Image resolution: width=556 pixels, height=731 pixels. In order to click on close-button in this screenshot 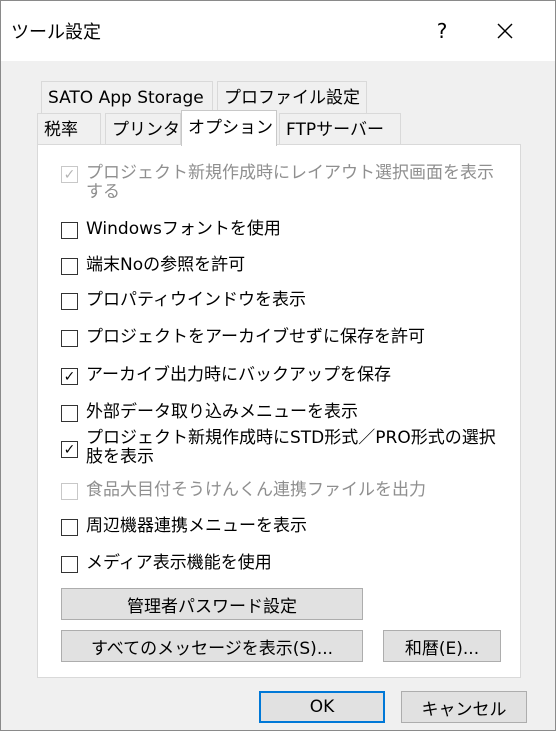, I will do `click(505, 31)`.